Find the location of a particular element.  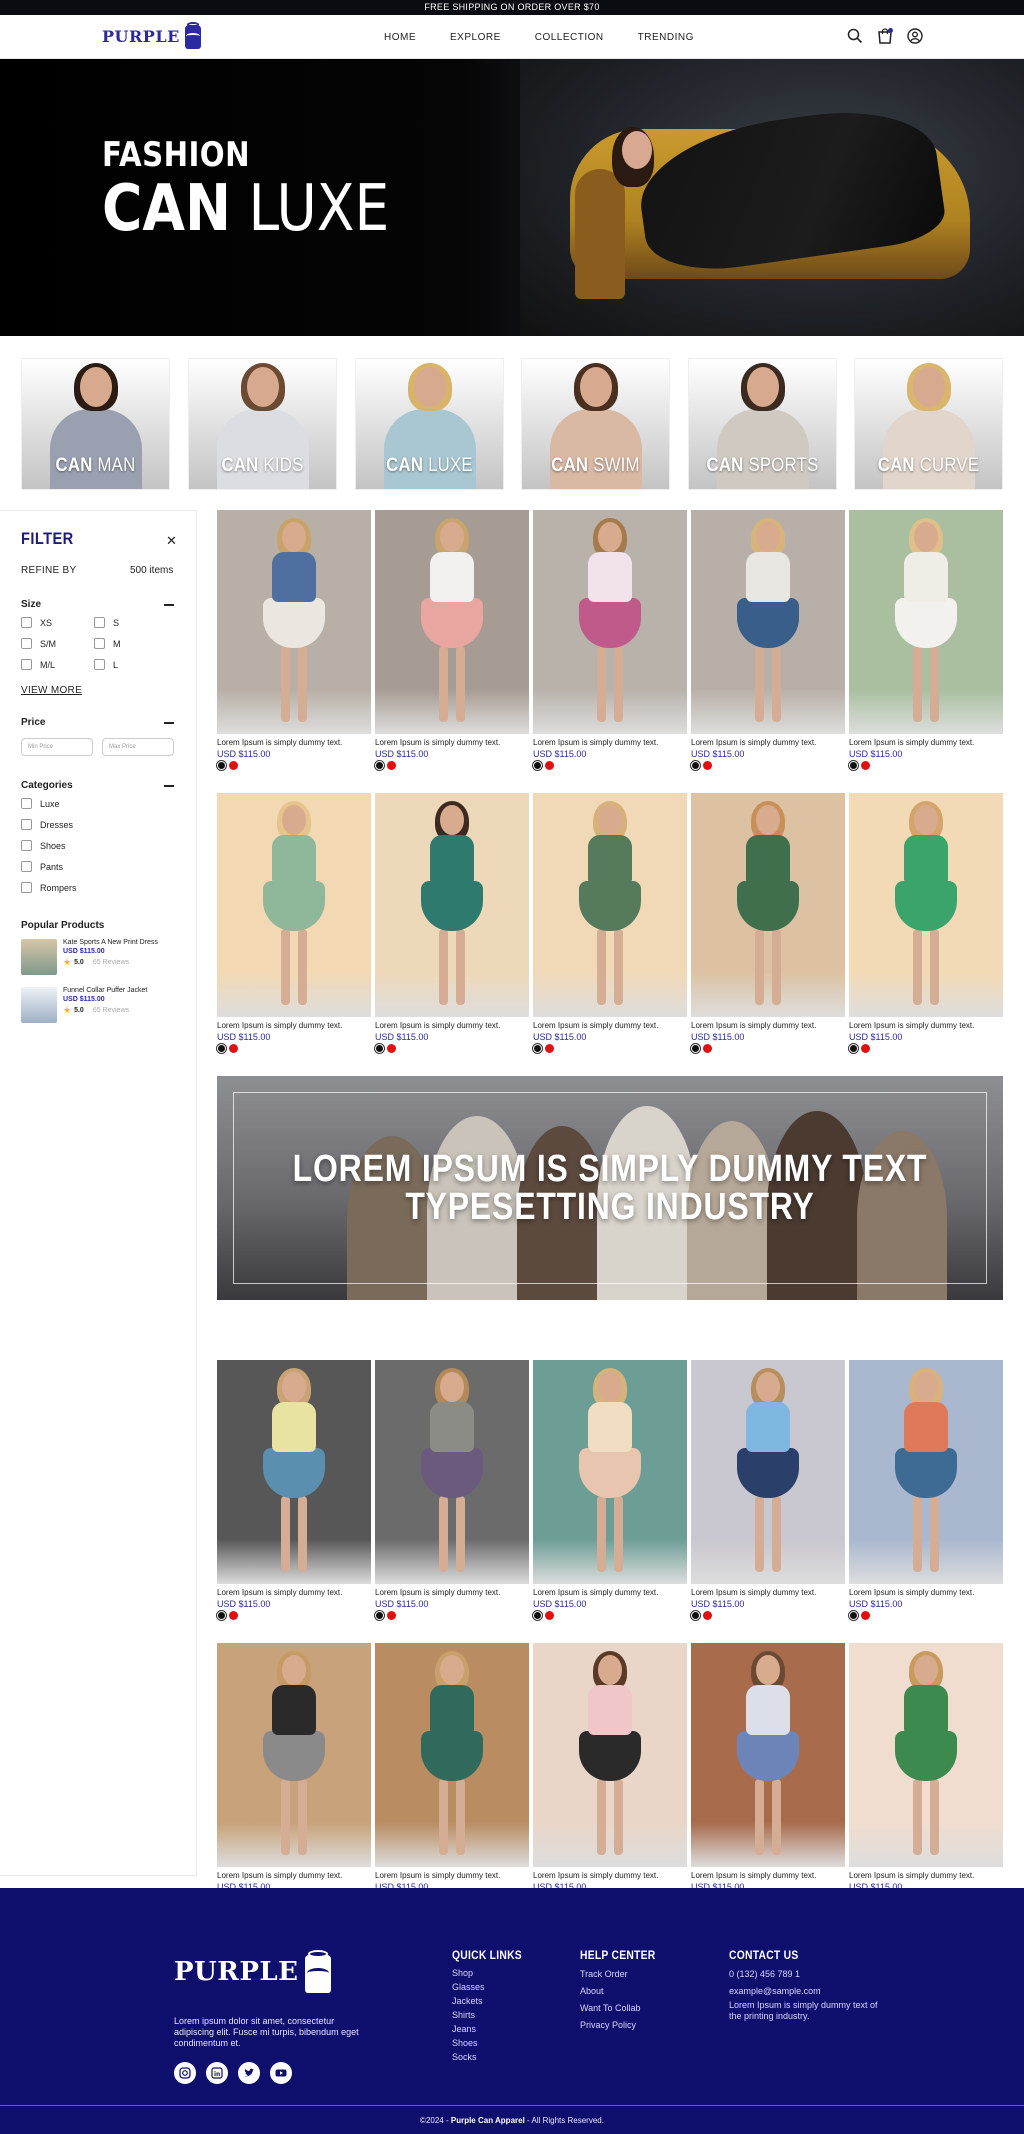

min-price-input: Min Price is located at coordinates (57, 747).